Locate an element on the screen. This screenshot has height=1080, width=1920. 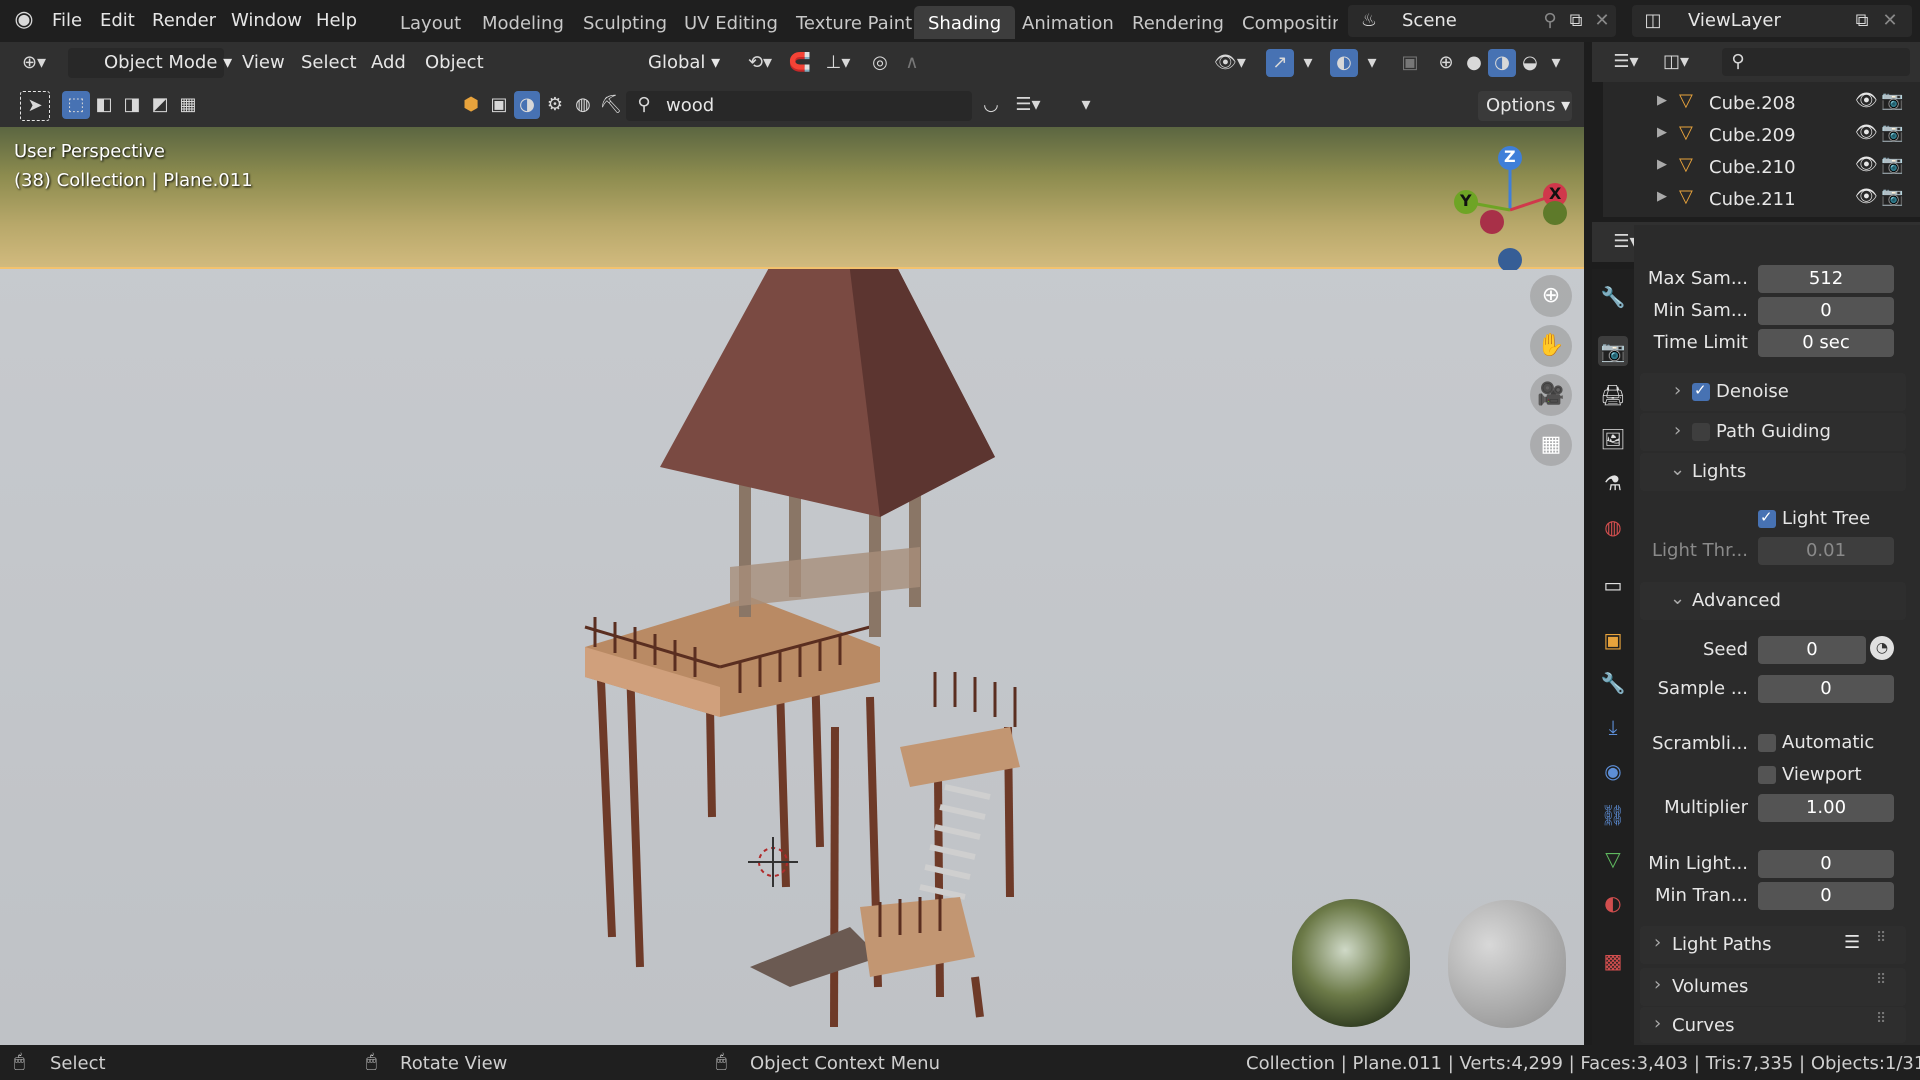
data-tab-icon: ▽ is located at coordinates (1613, 859).